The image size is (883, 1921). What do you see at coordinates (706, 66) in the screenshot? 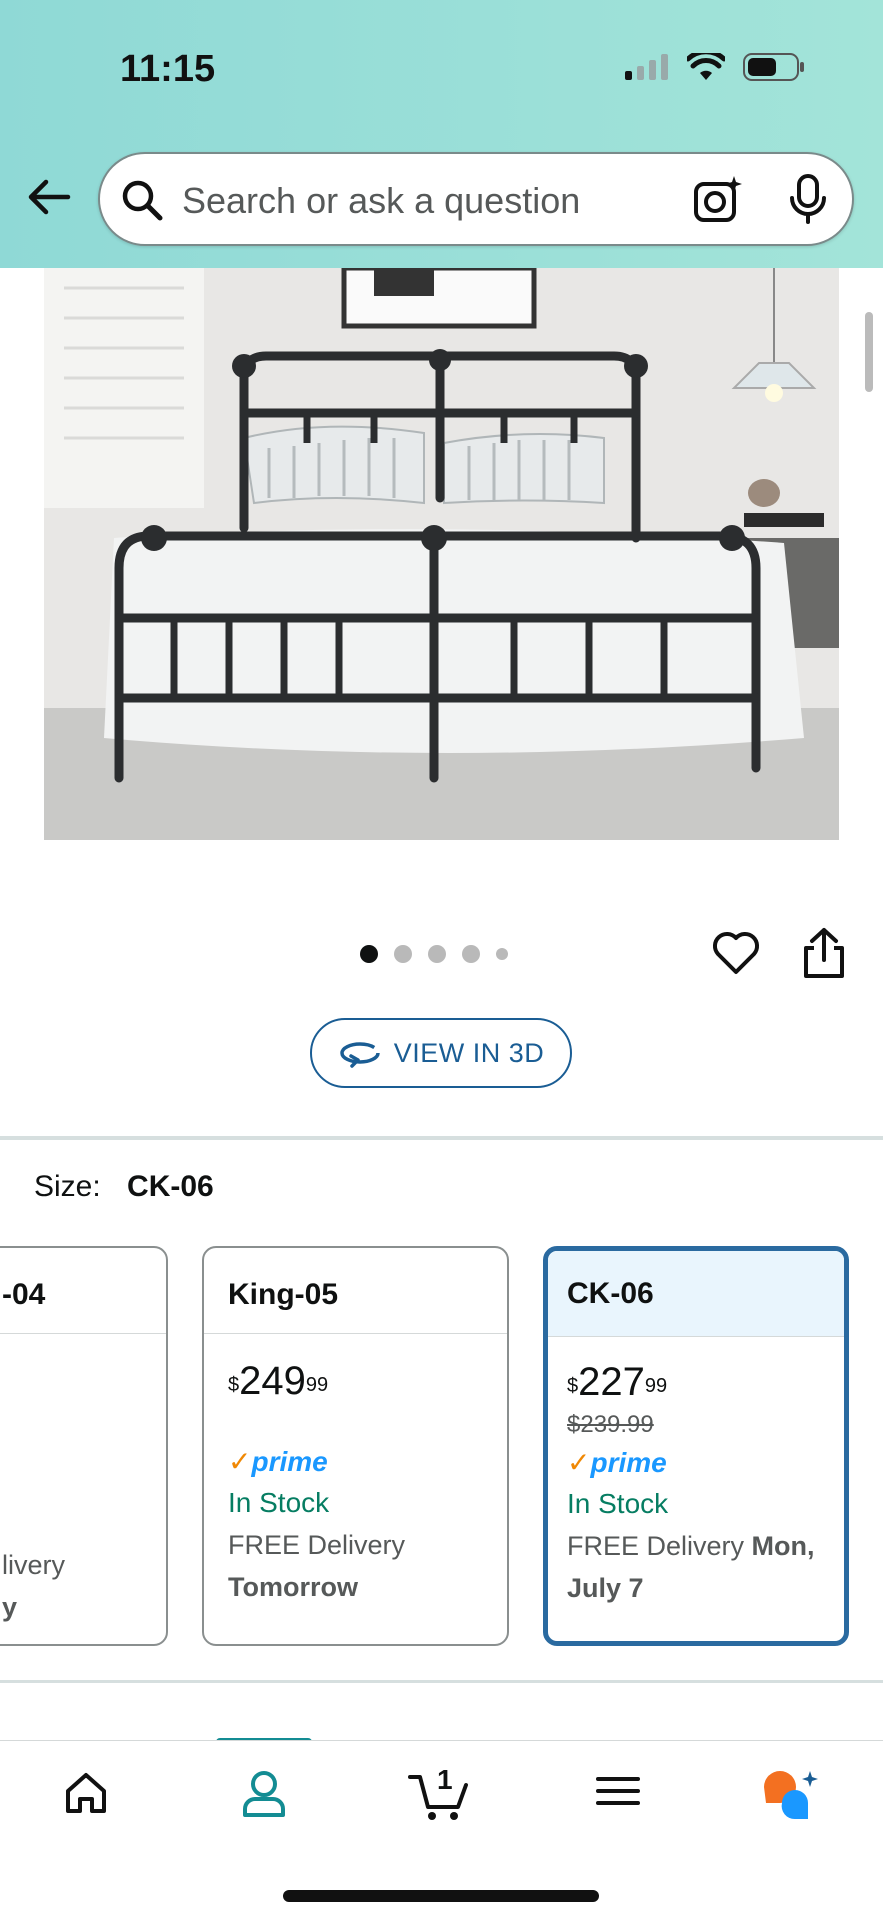
I see `wifi-icon` at bounding box center [706, 66].